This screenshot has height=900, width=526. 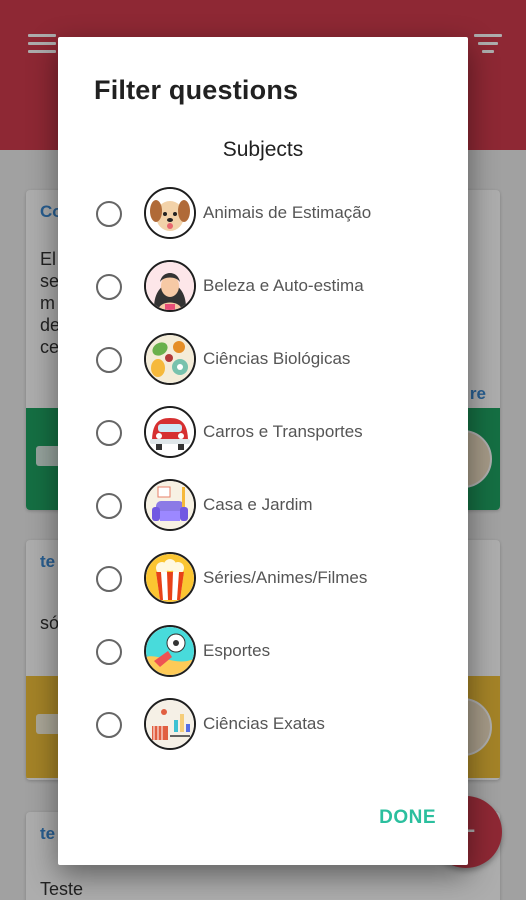 I want to click on soccer-icon, so click(x=170, y=651).